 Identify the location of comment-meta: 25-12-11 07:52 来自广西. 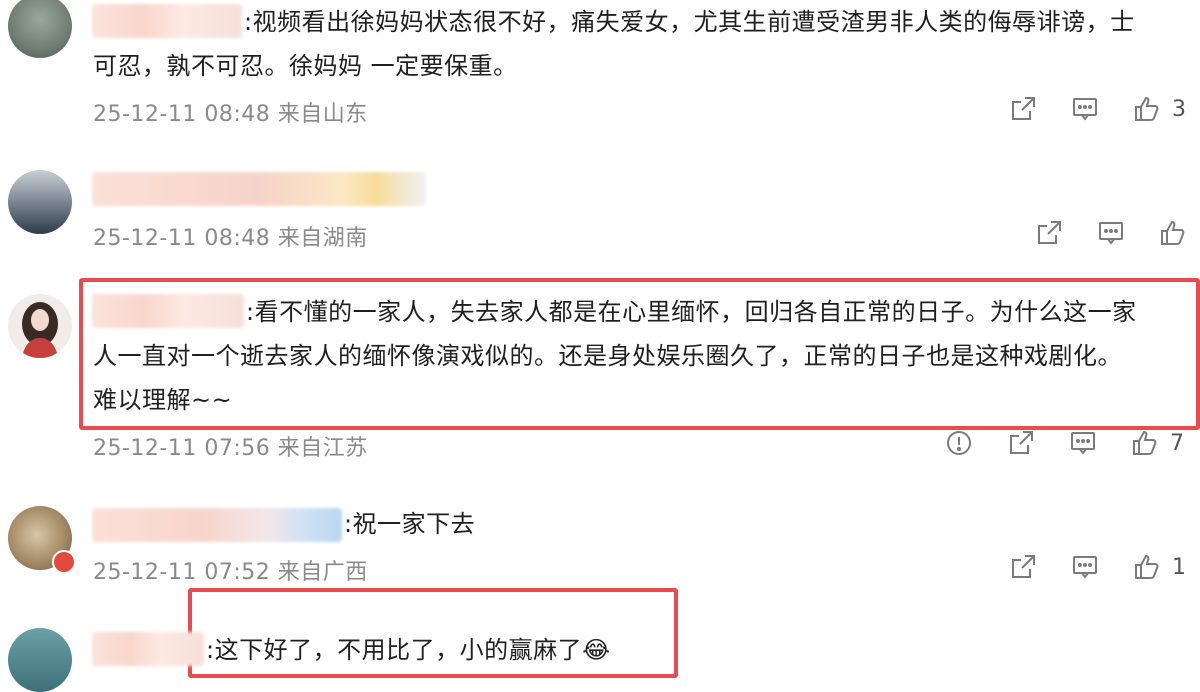
(230, 572).